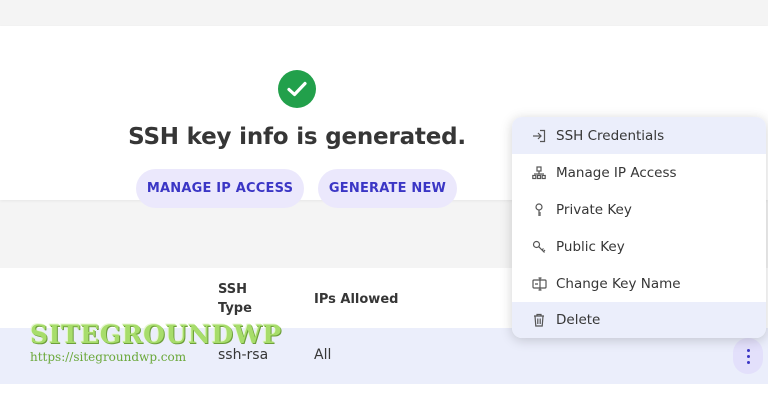 The width and height of the screenshot is (768, 396). What do you see at coordinates (539, 136) in the screenshot?
I see `sign-in-icon` at bounding box center [539, 136].